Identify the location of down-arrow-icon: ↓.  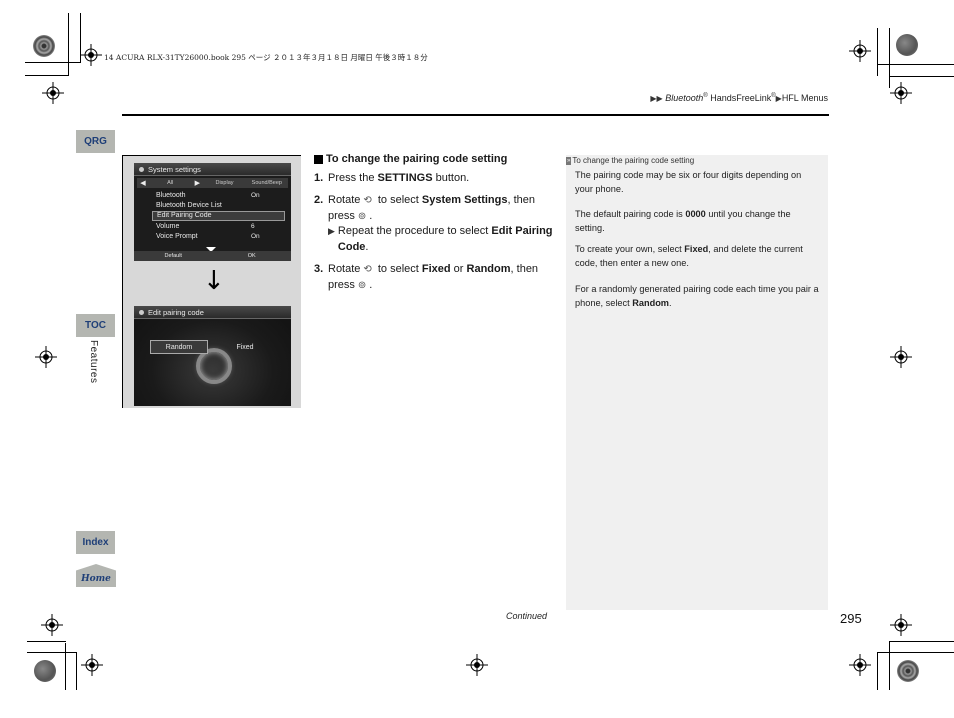
(214, 281).